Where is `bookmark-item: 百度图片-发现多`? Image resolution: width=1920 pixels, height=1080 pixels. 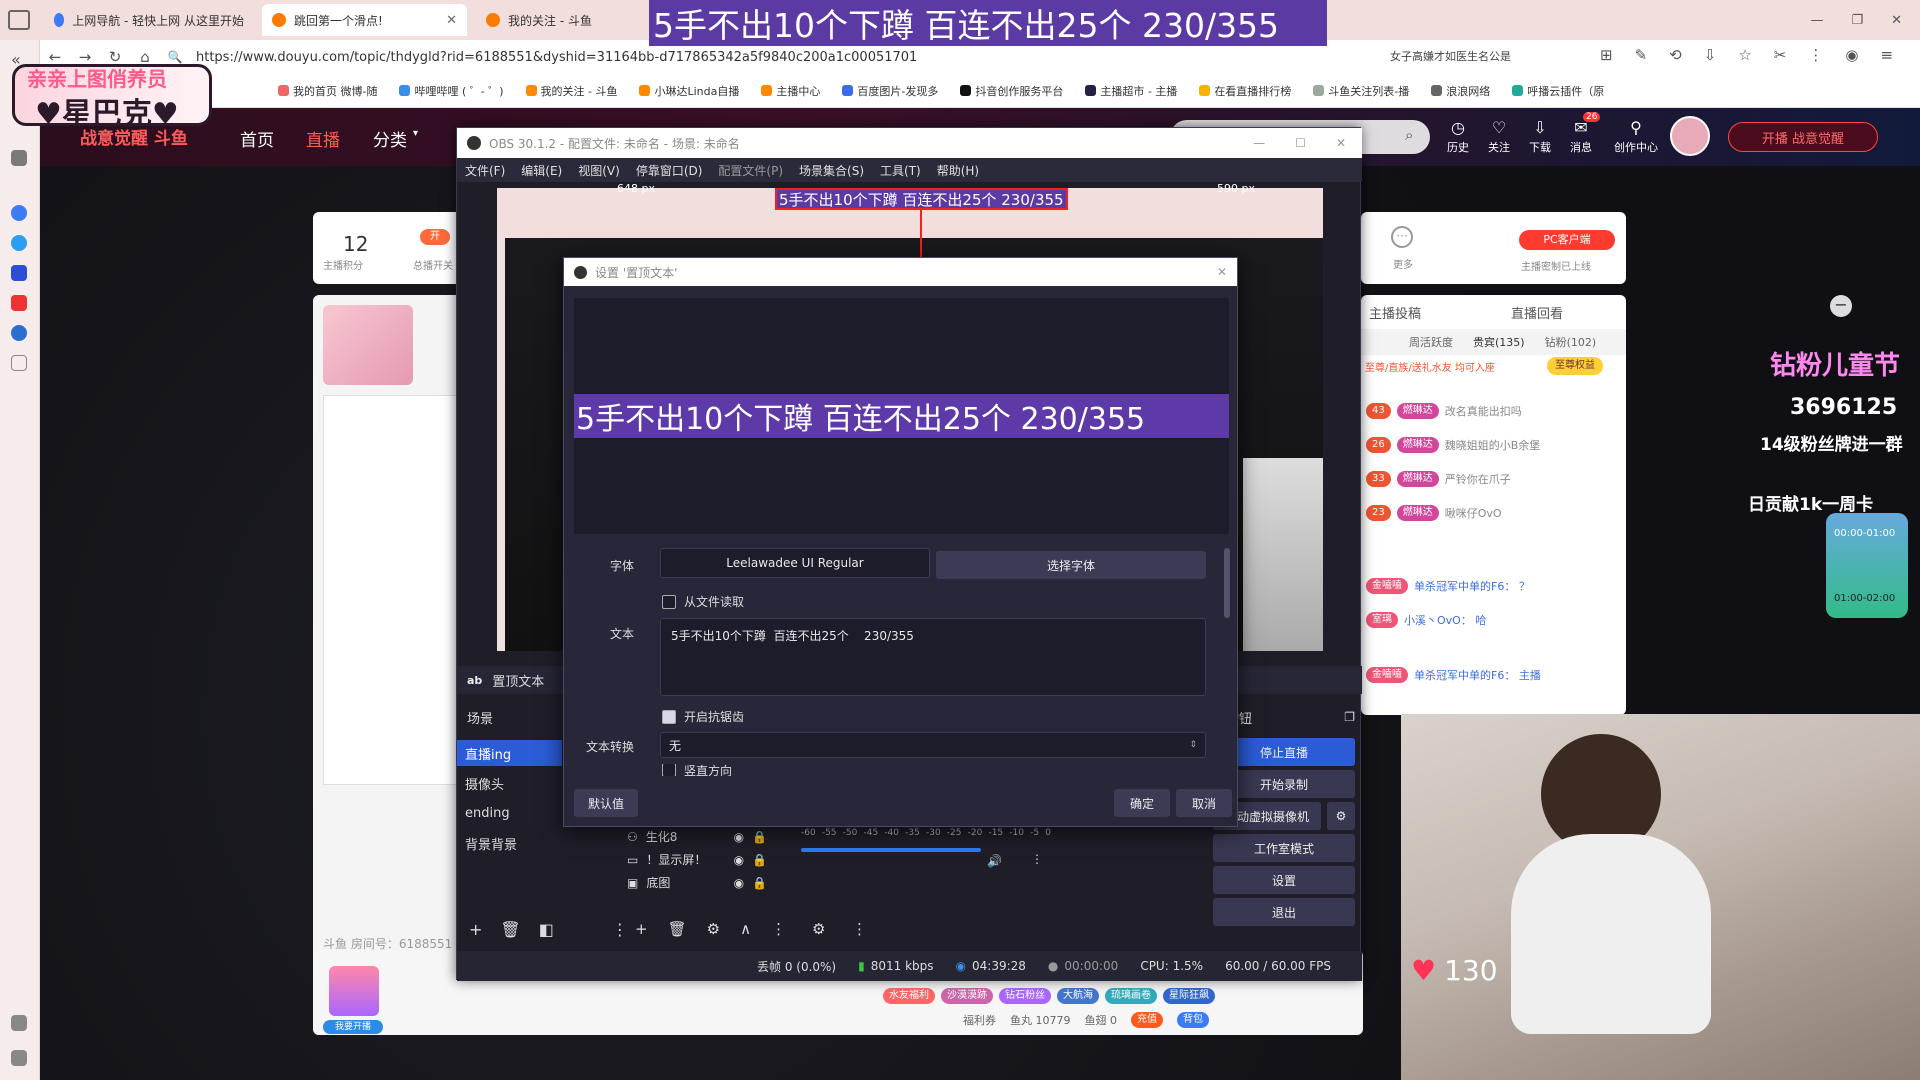
bookmark-item: 百度图片-发现多 is located at coordinates (890, 91).